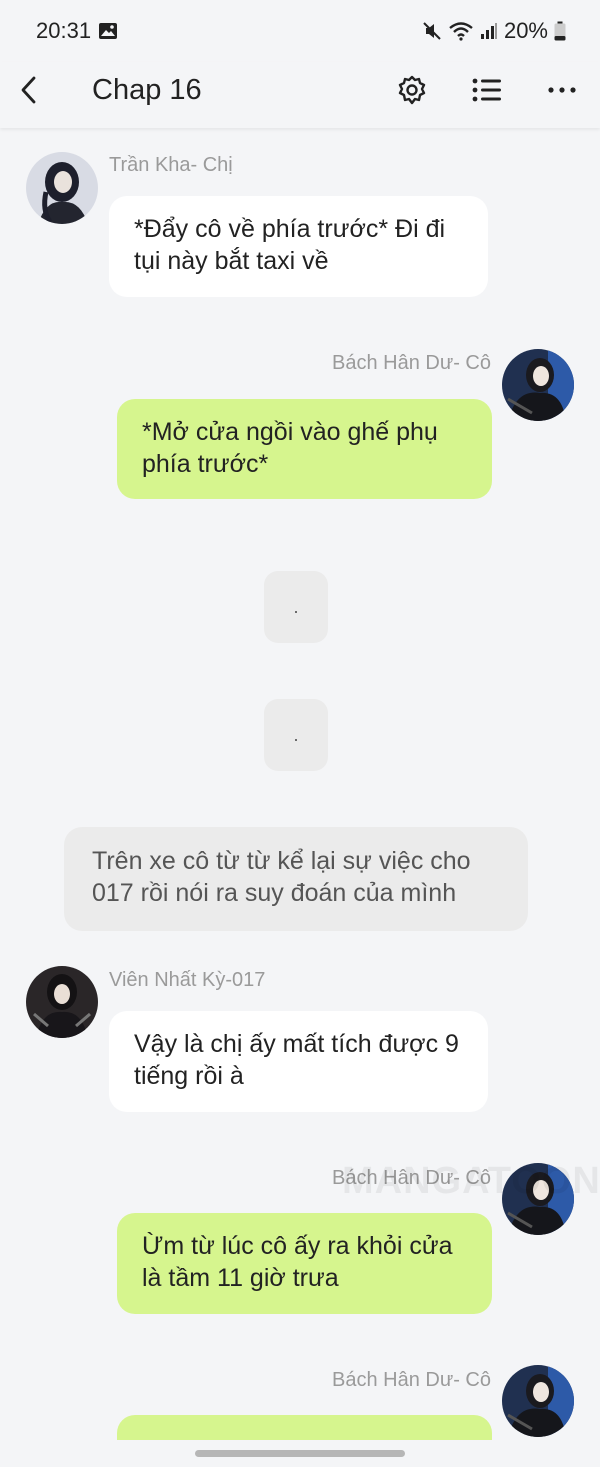 The image size is (600, 1467). Describe the element at coordinates (304, 1428) in the screenshot. I see `message-bubble` at that location.